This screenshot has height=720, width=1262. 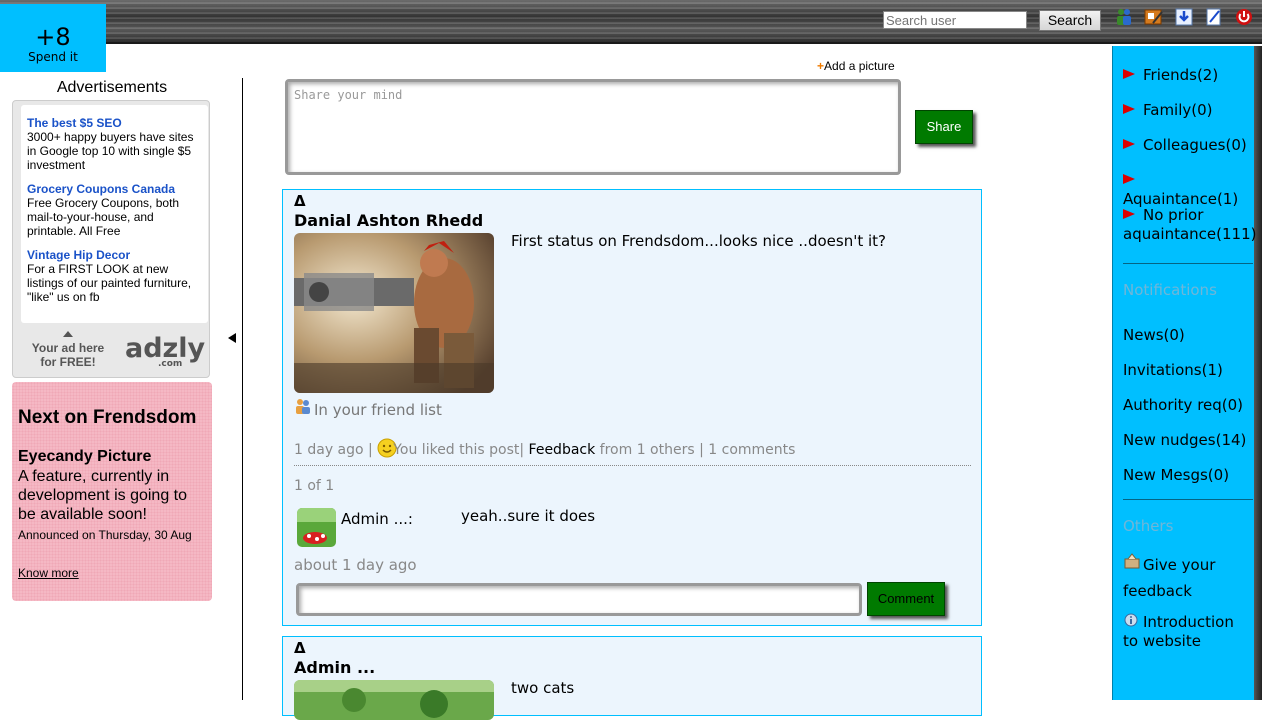 What do you see at coordinates (329, 450) in the screenshot?
I see `post-time: 1 day ago` at bounding box center [329, 450].